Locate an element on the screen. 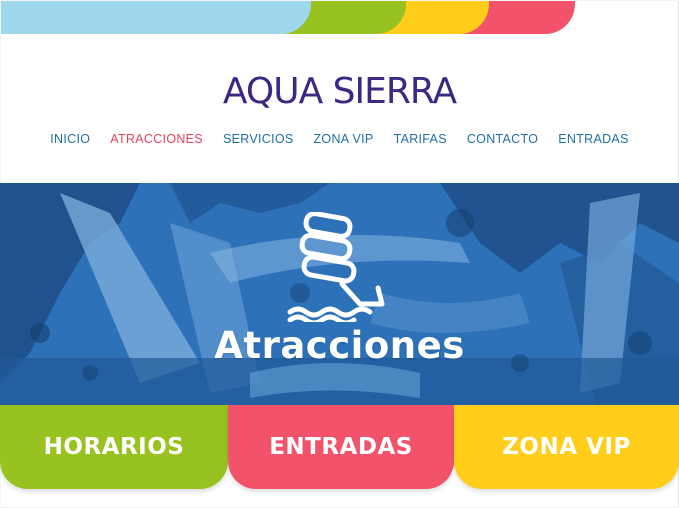  hero-title: Atracciones is located at coordinates (339, 345).